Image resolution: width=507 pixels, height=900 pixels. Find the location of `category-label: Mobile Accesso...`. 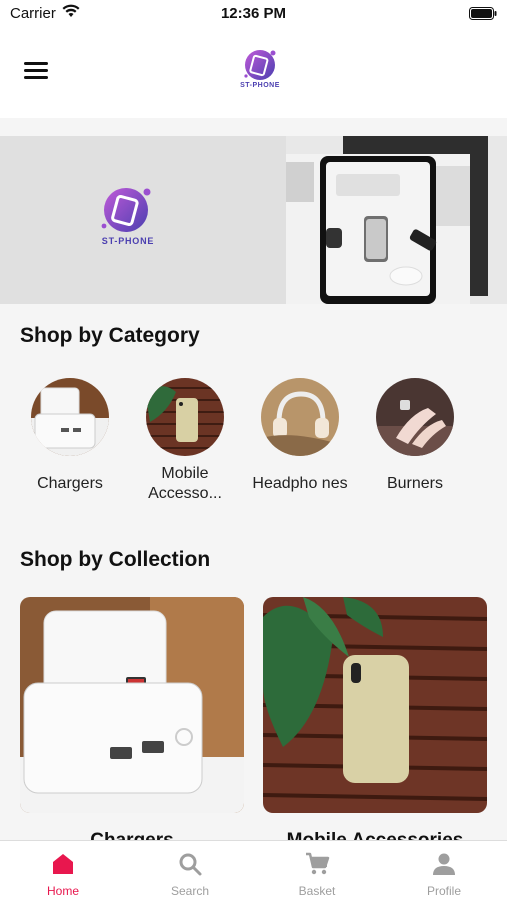

category-label: Mobile Accesso... is located at coordinates (185, 483).